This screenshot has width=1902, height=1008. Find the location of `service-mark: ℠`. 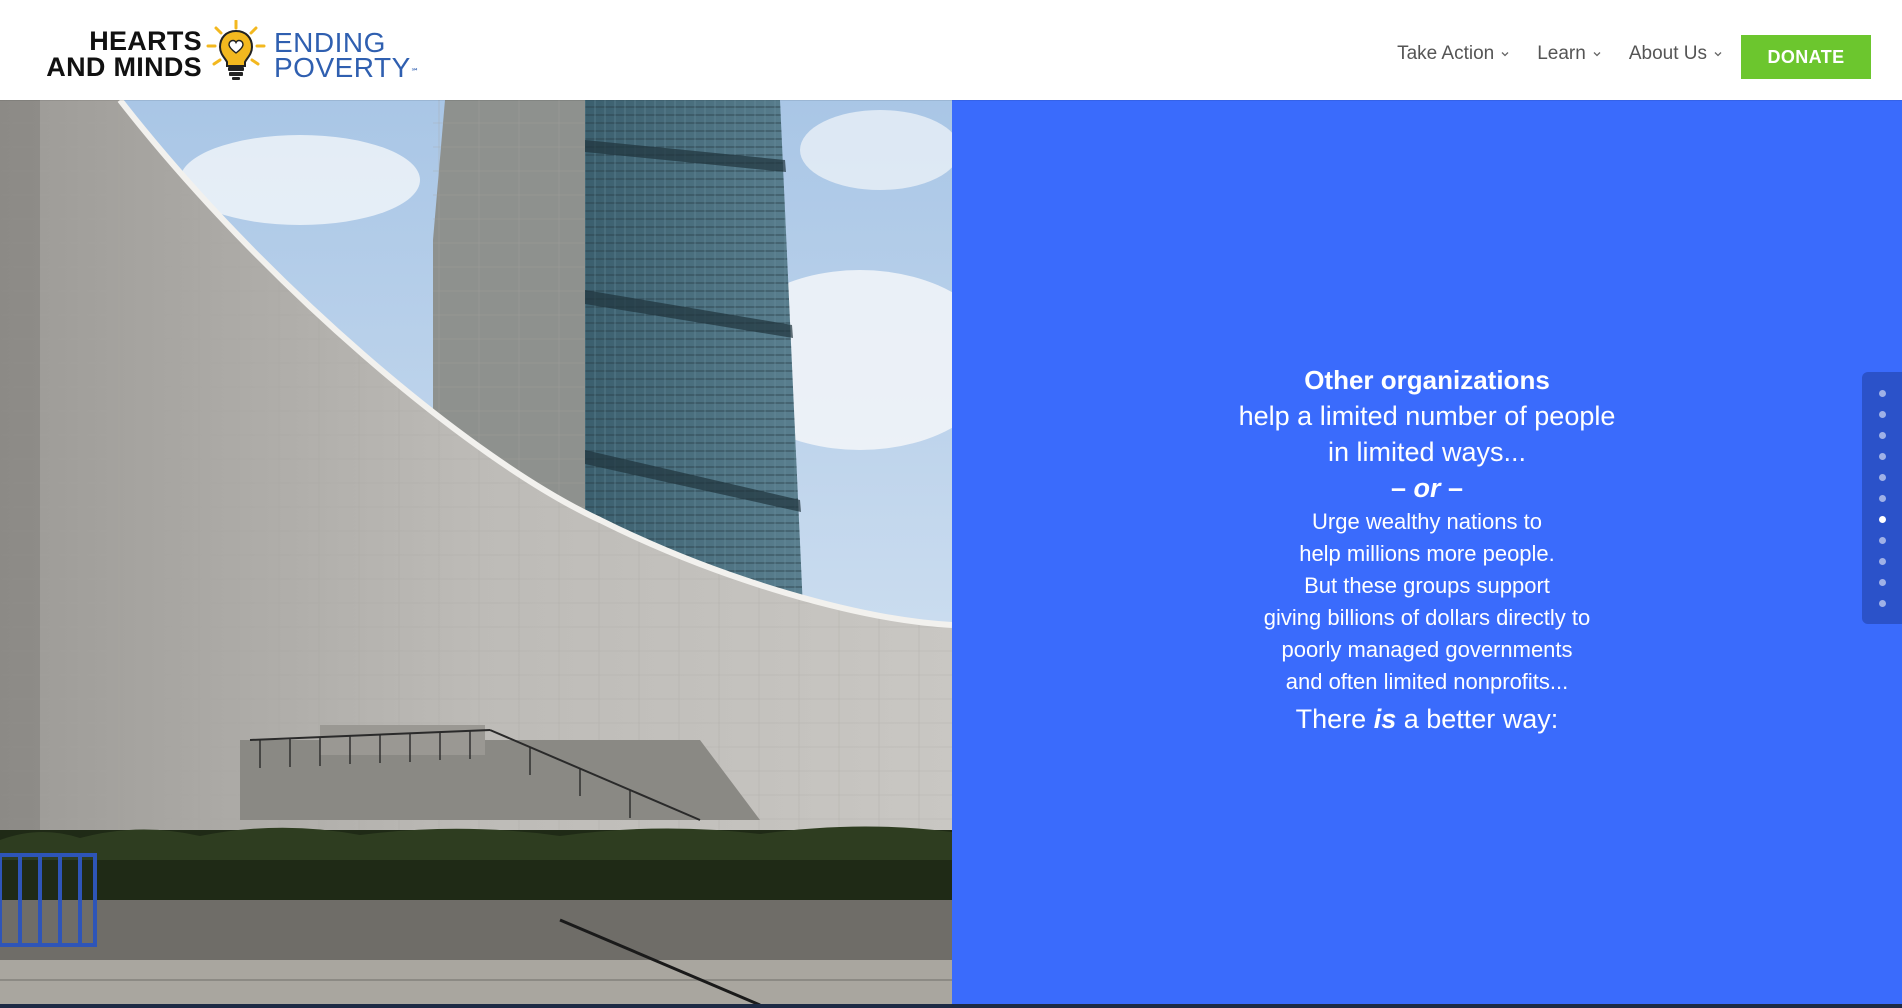

service-mark: ℠ is located at coordinates (415, 71).